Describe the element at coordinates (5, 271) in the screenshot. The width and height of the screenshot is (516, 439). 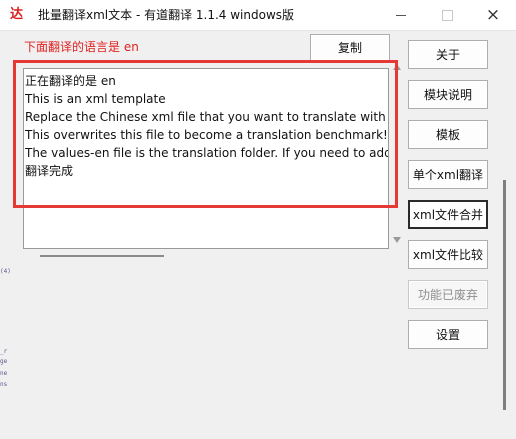
I see `fragment-text: (4)` at that location.